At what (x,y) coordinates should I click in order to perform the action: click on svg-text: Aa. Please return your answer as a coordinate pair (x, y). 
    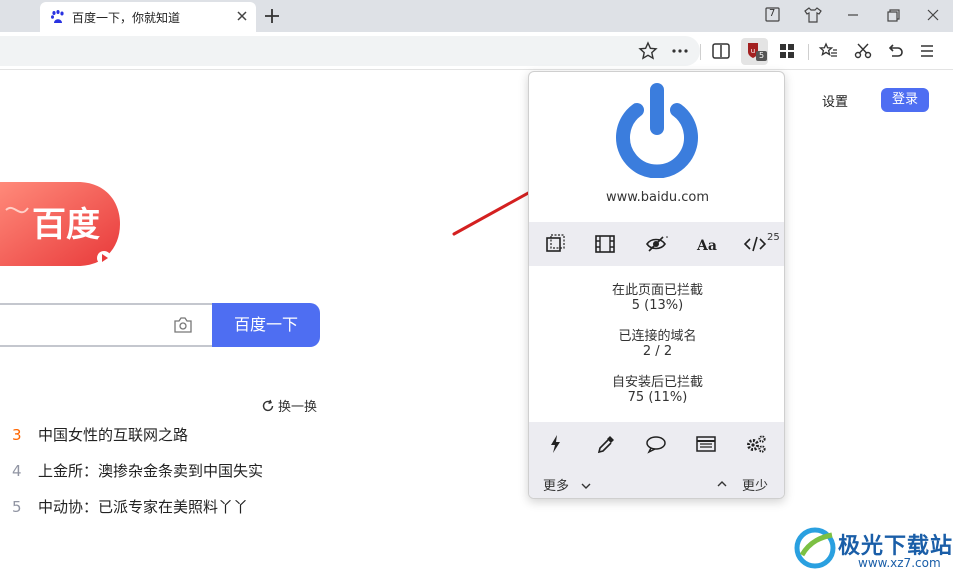
    Looking at the image, I should click on (706, 246).